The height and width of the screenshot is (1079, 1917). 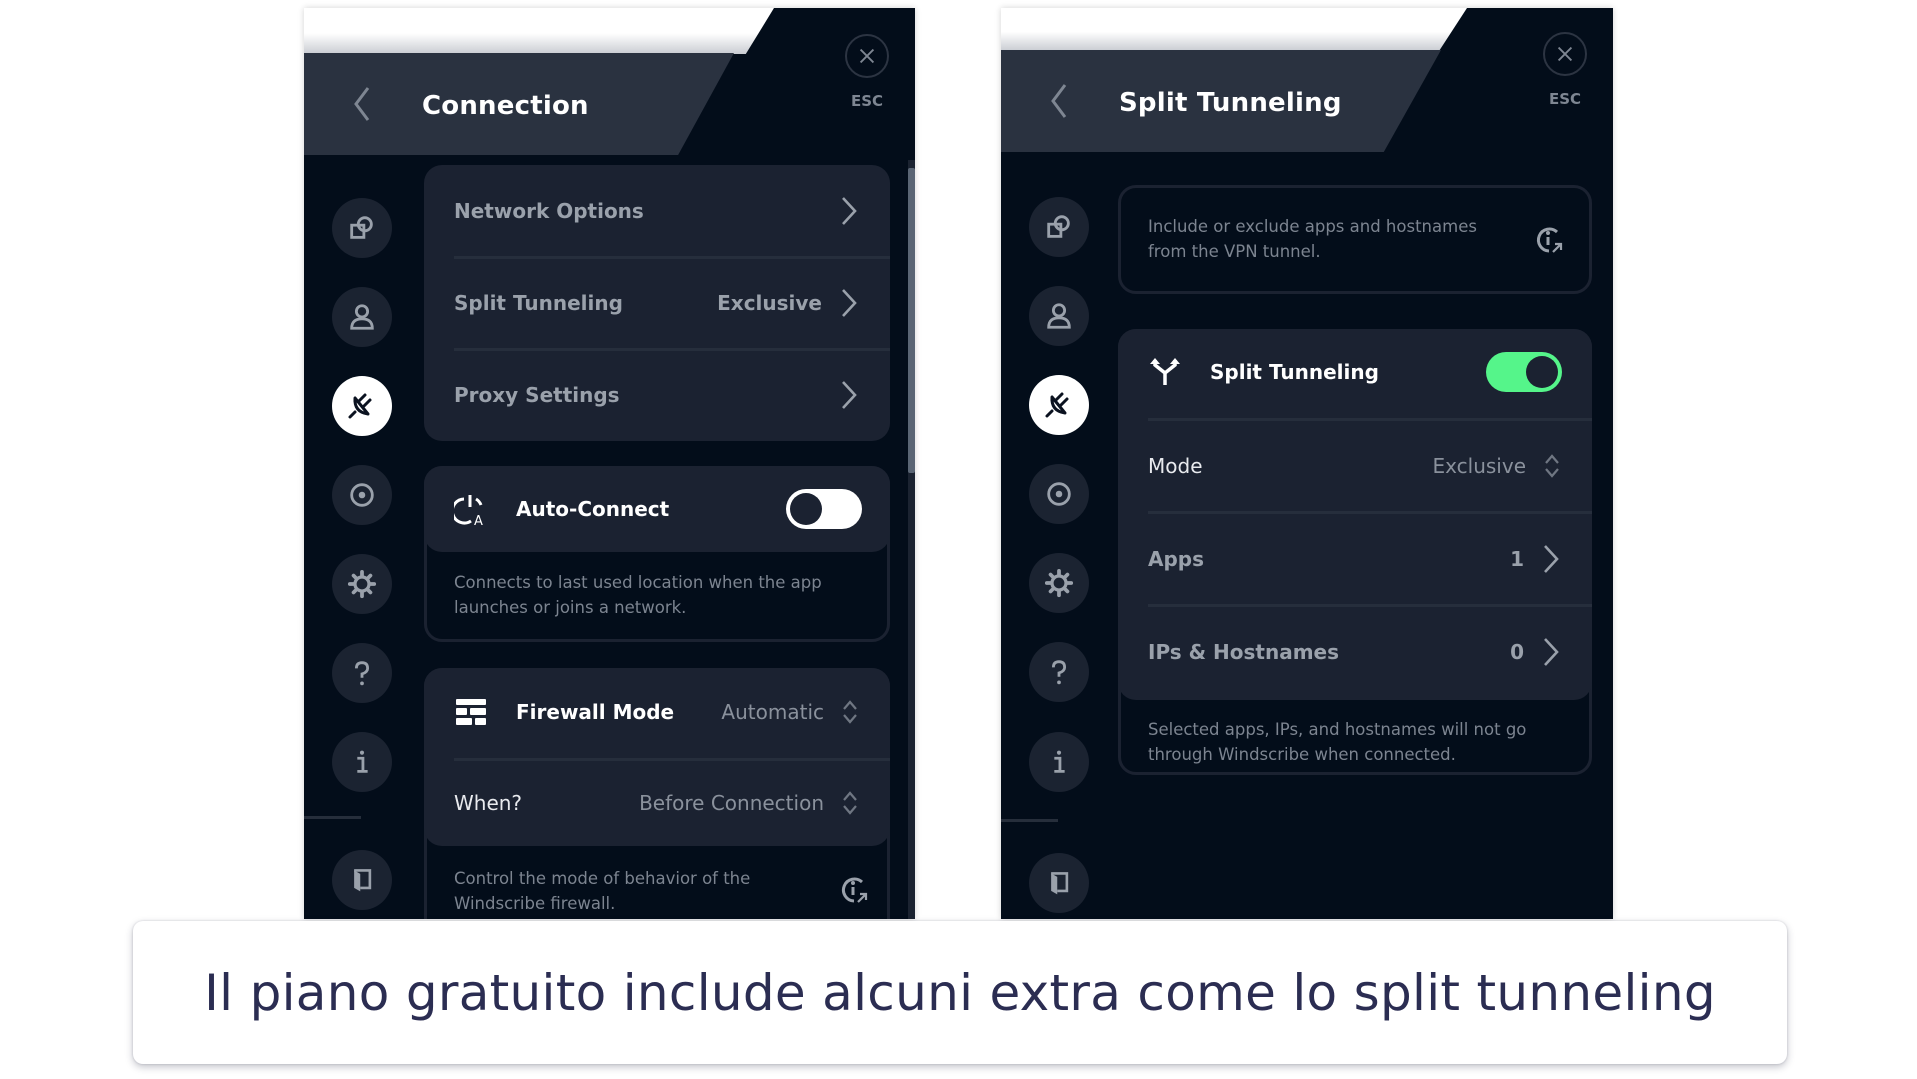 What do you see at coordinates (731, 803) in the screenshot?
I see `firewall-when-select: Before Connection` at bounding box center [731, 803].